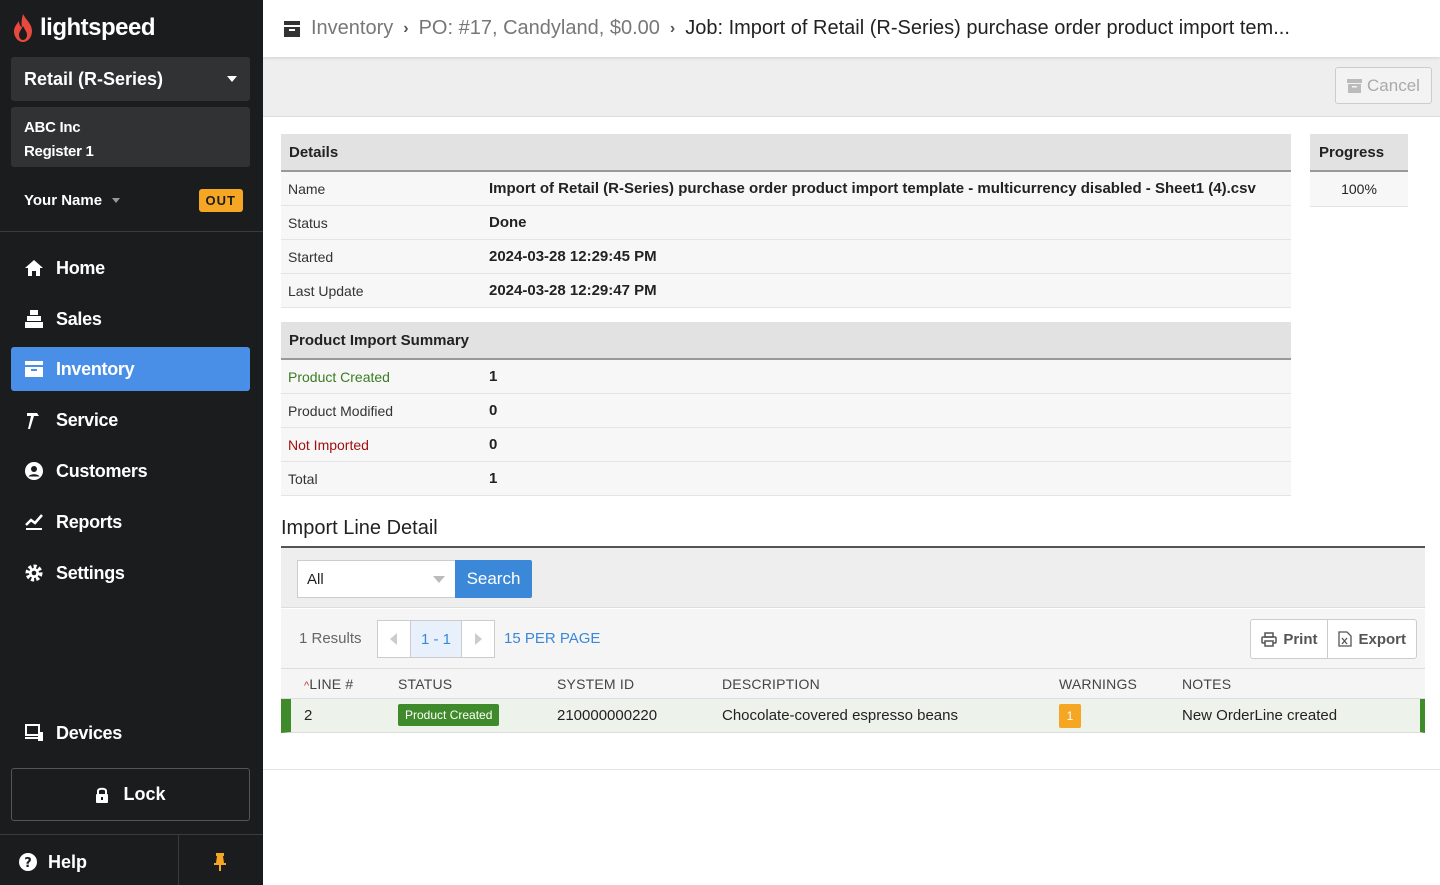 The image size is (1440, 885). What do you see at coordinates (34, 268) in the screenshot?
I see `home-icon` at bounding box center [34, 268].